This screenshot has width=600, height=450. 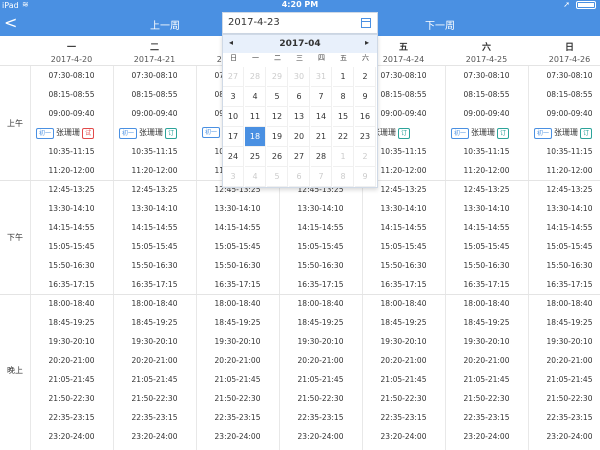 What do you see at coordinates (321, 97) in the screenshot?
I see `date-picker-day: 7` at bounding box center [321, 97].